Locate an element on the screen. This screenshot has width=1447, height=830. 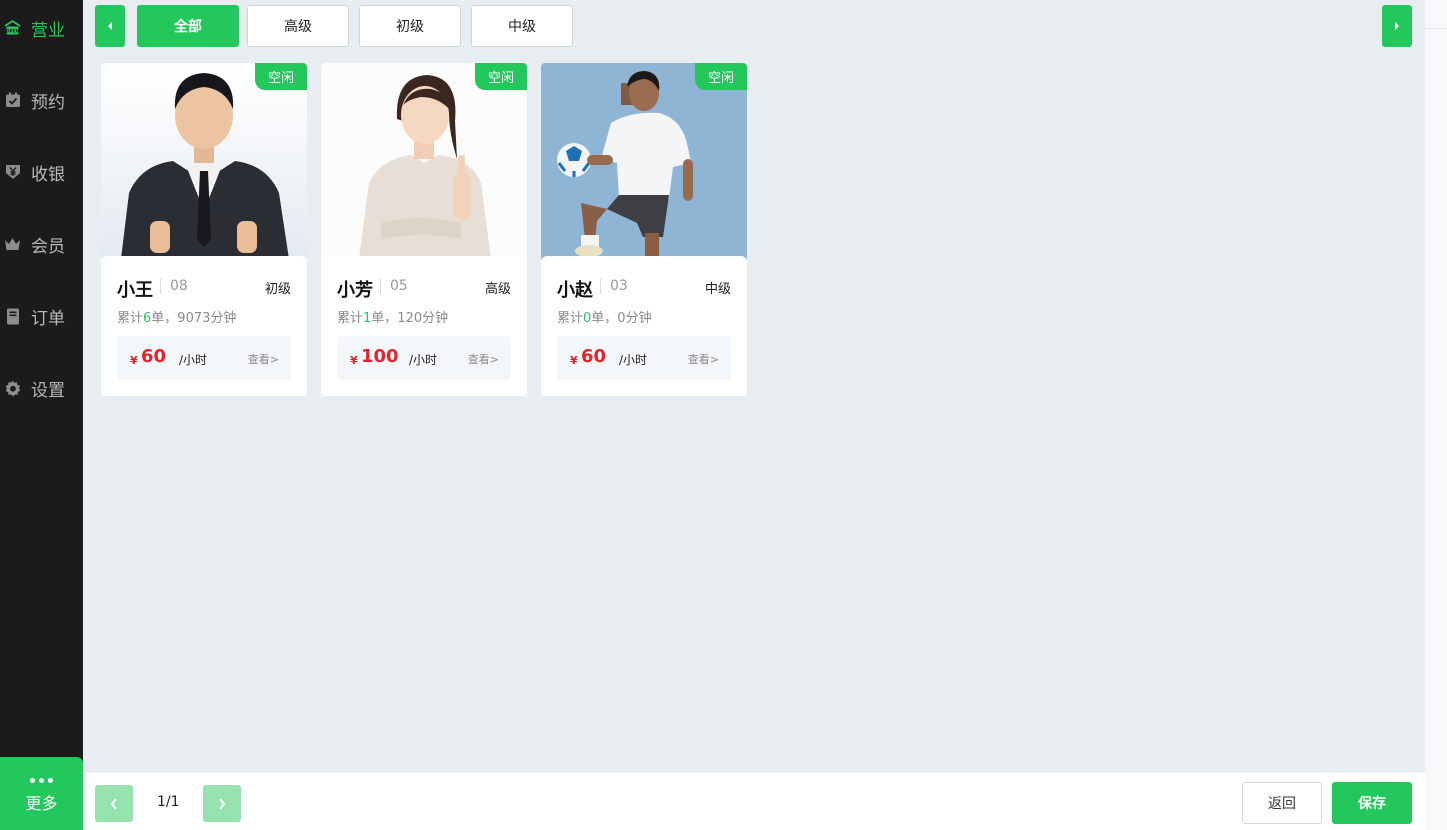
stats-suffix: 单，120分钟 is located at coordinates (410, 318).